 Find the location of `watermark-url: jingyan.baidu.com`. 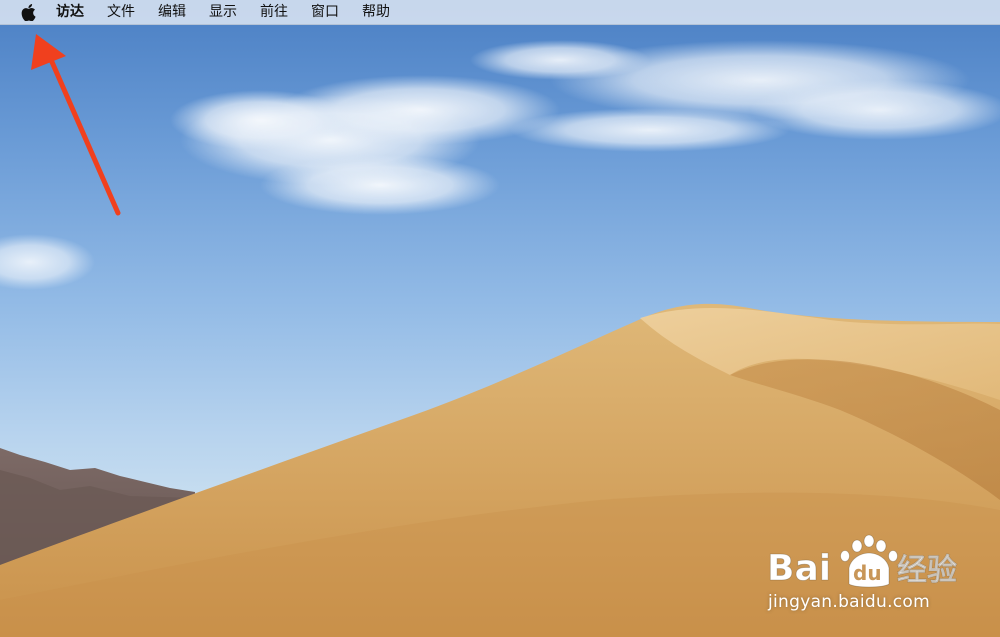

watermark-url: jingyan.baidu.com is located at coordinates (849, 602).